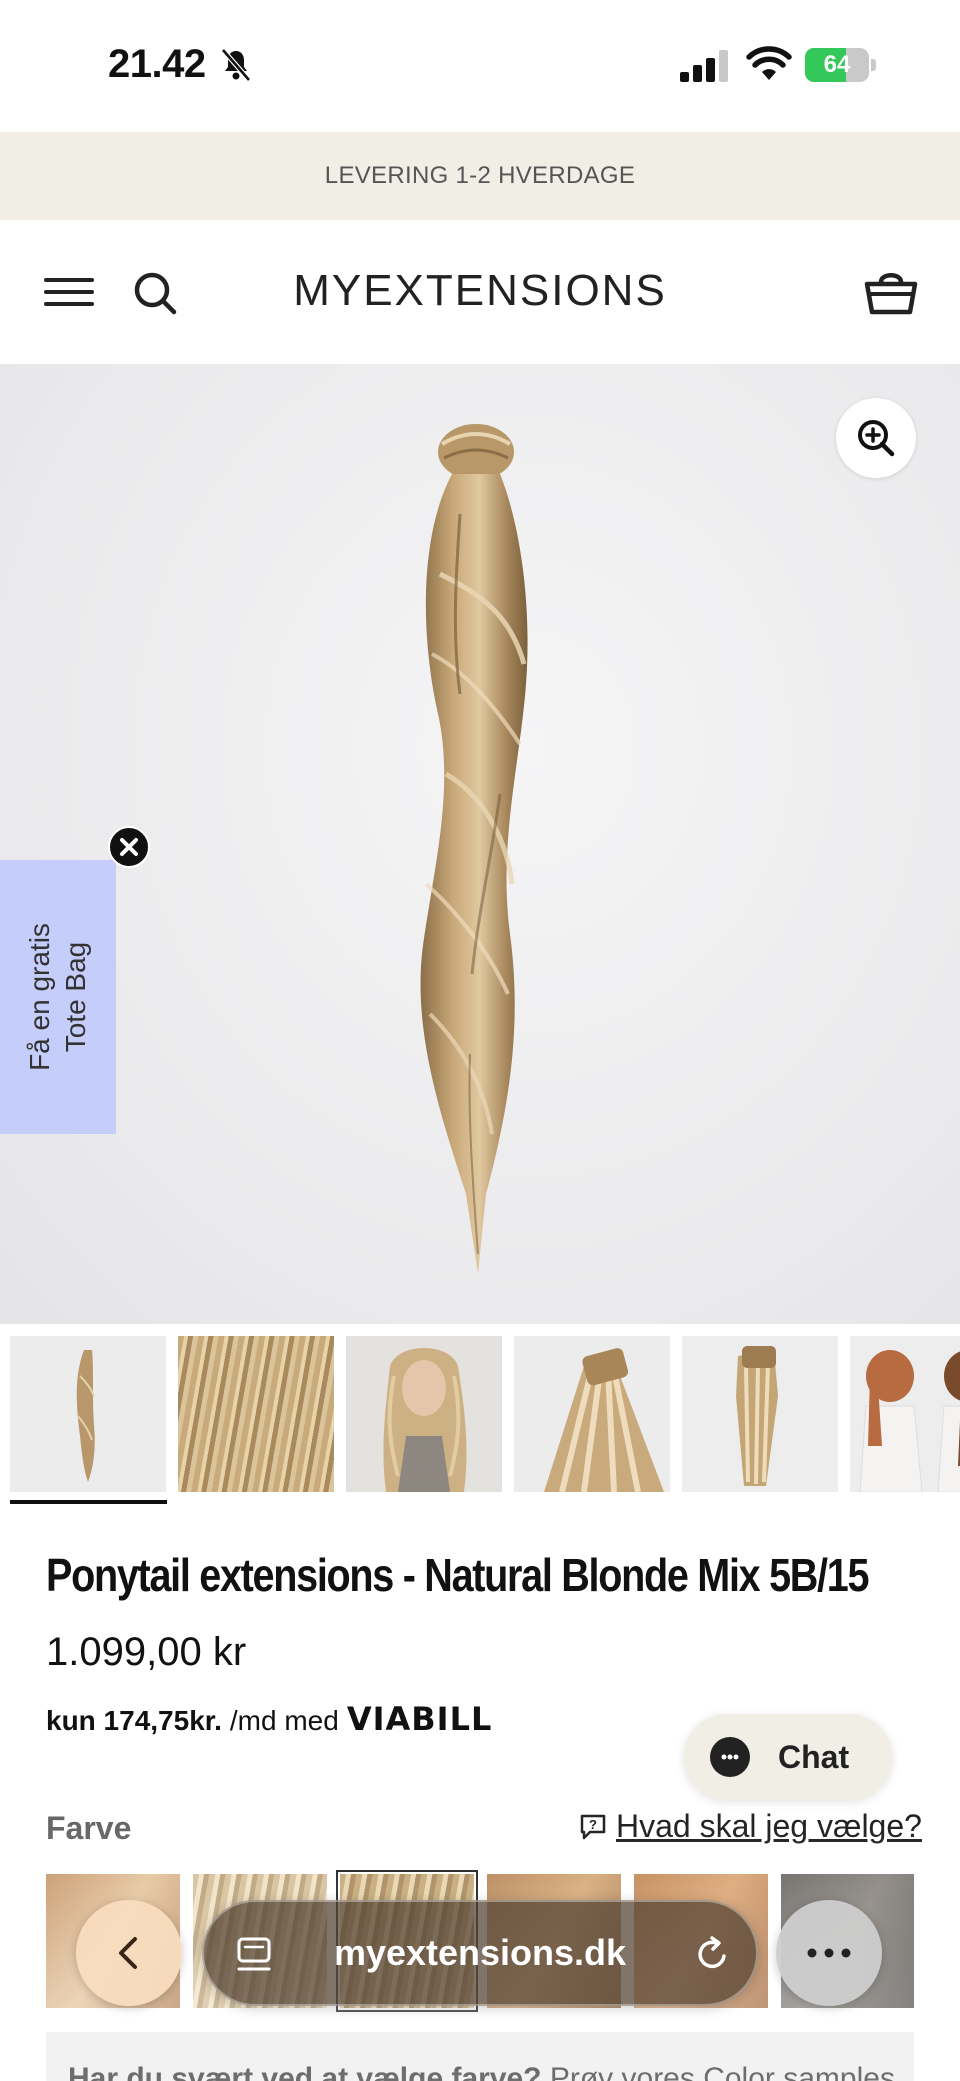 The image size is (960, 2081). I want to click on reload-icon, so click(712, 1954).